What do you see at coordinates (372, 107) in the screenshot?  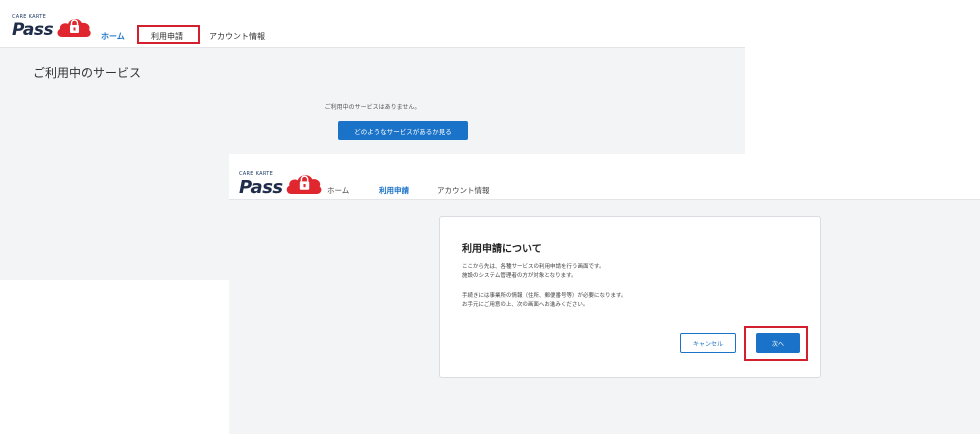 I see `empty-state-message: ご利用中のサービスはありません。` at bounding box center [372, 107].